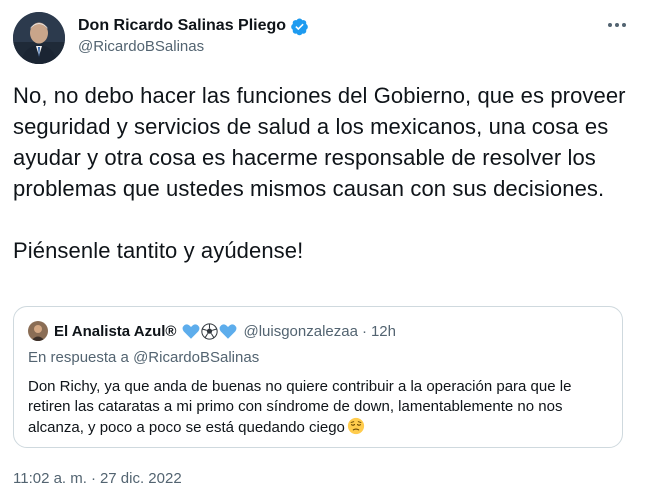 This screenshot has height=493, width=654. What do you see at coordinates (300, 331) in the screenshot?
I see `quoted-author-handle: @luisgonzalezaa` at bounding box center [300, 331].